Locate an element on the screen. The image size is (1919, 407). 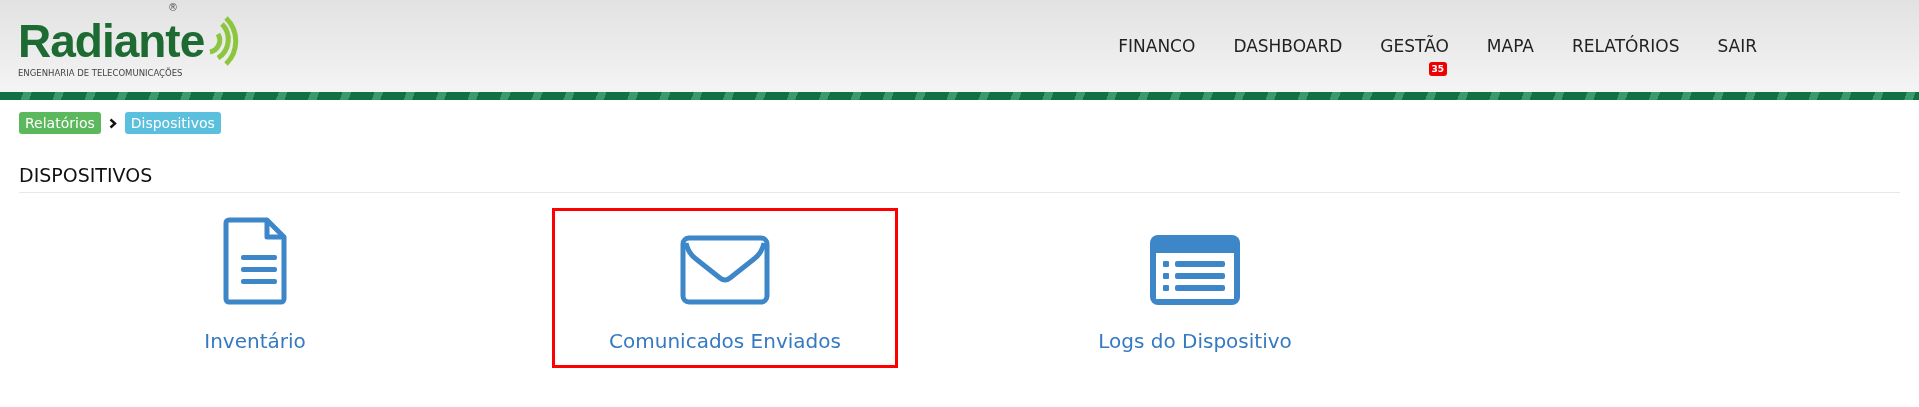
device-menu-card: Logs do Dispositivo is located at coordinates (1195, 288).